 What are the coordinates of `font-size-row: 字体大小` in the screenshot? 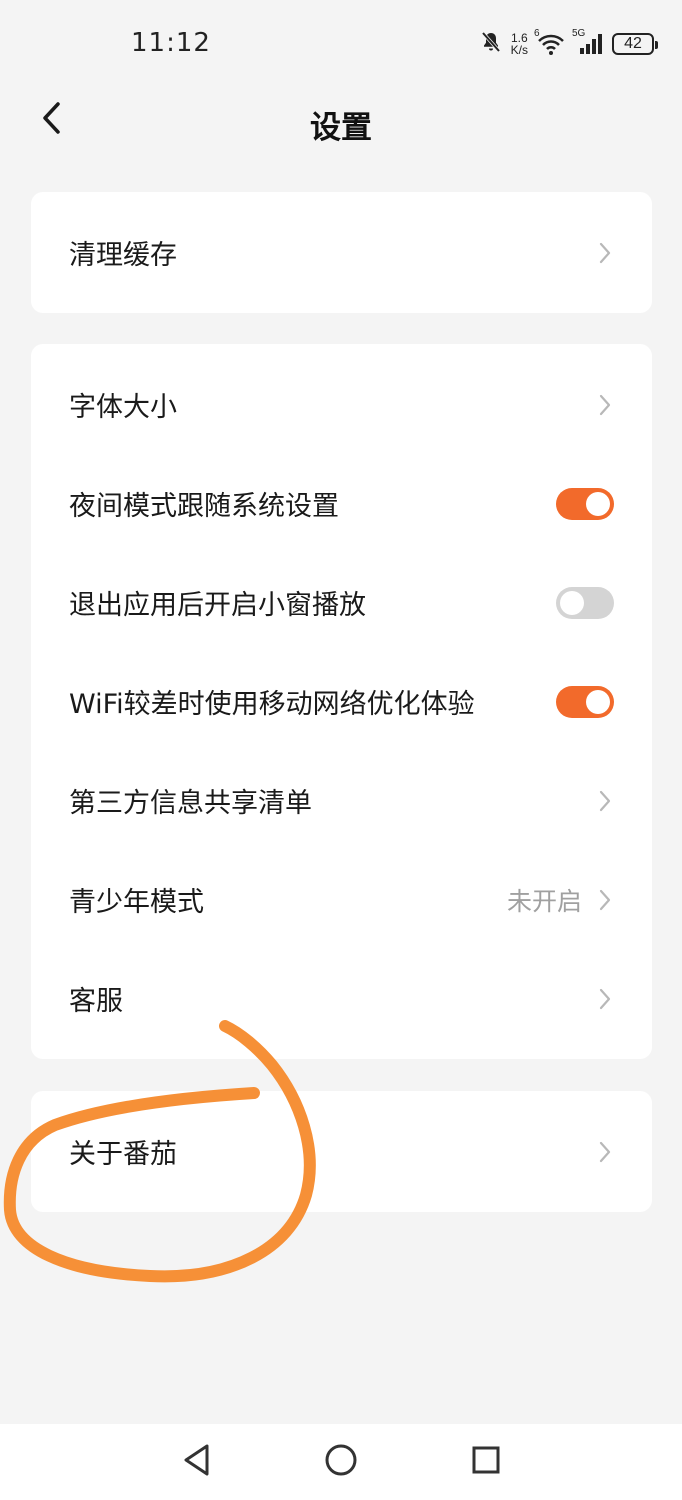 It's located at (341, 404).